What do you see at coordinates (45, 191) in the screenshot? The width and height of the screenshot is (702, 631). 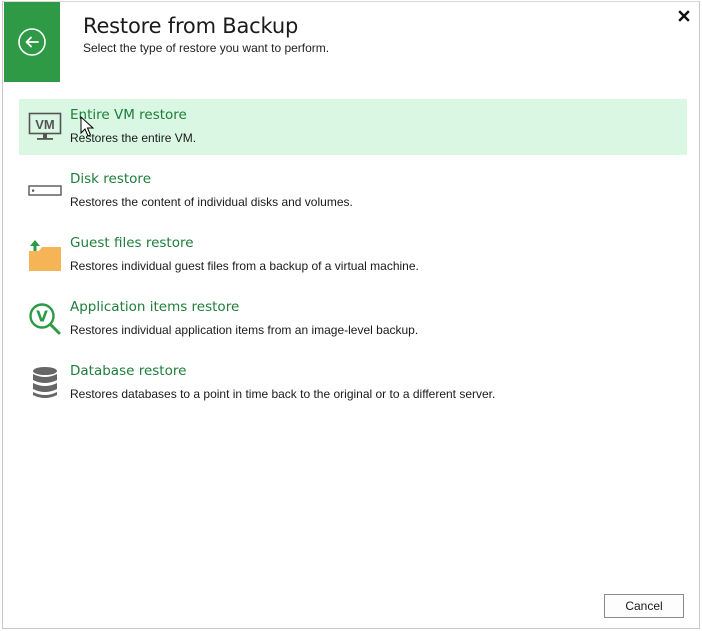 I see `disk-icon` at bounding box center [45, 191].